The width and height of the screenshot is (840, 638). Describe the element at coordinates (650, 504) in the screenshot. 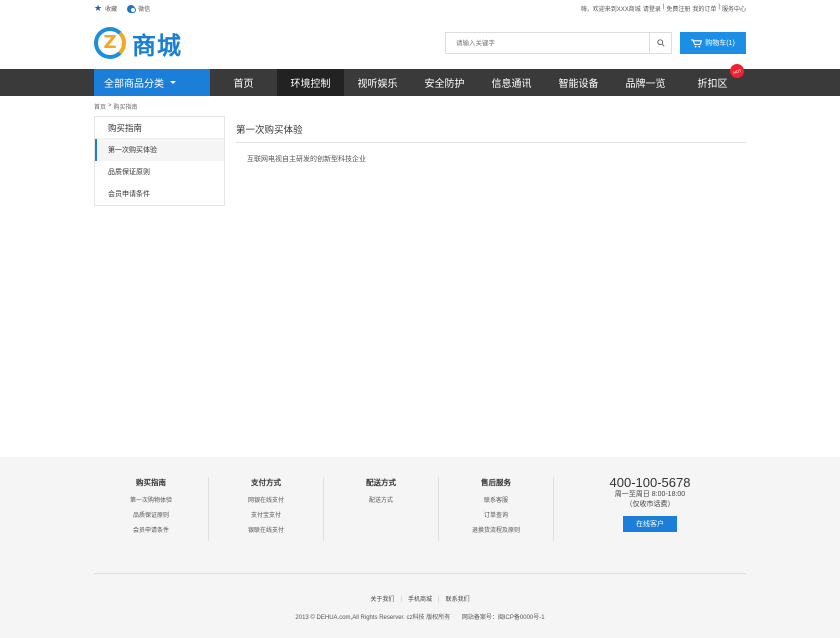

I see `service-hours-note: （仅收市话费）` at that location.